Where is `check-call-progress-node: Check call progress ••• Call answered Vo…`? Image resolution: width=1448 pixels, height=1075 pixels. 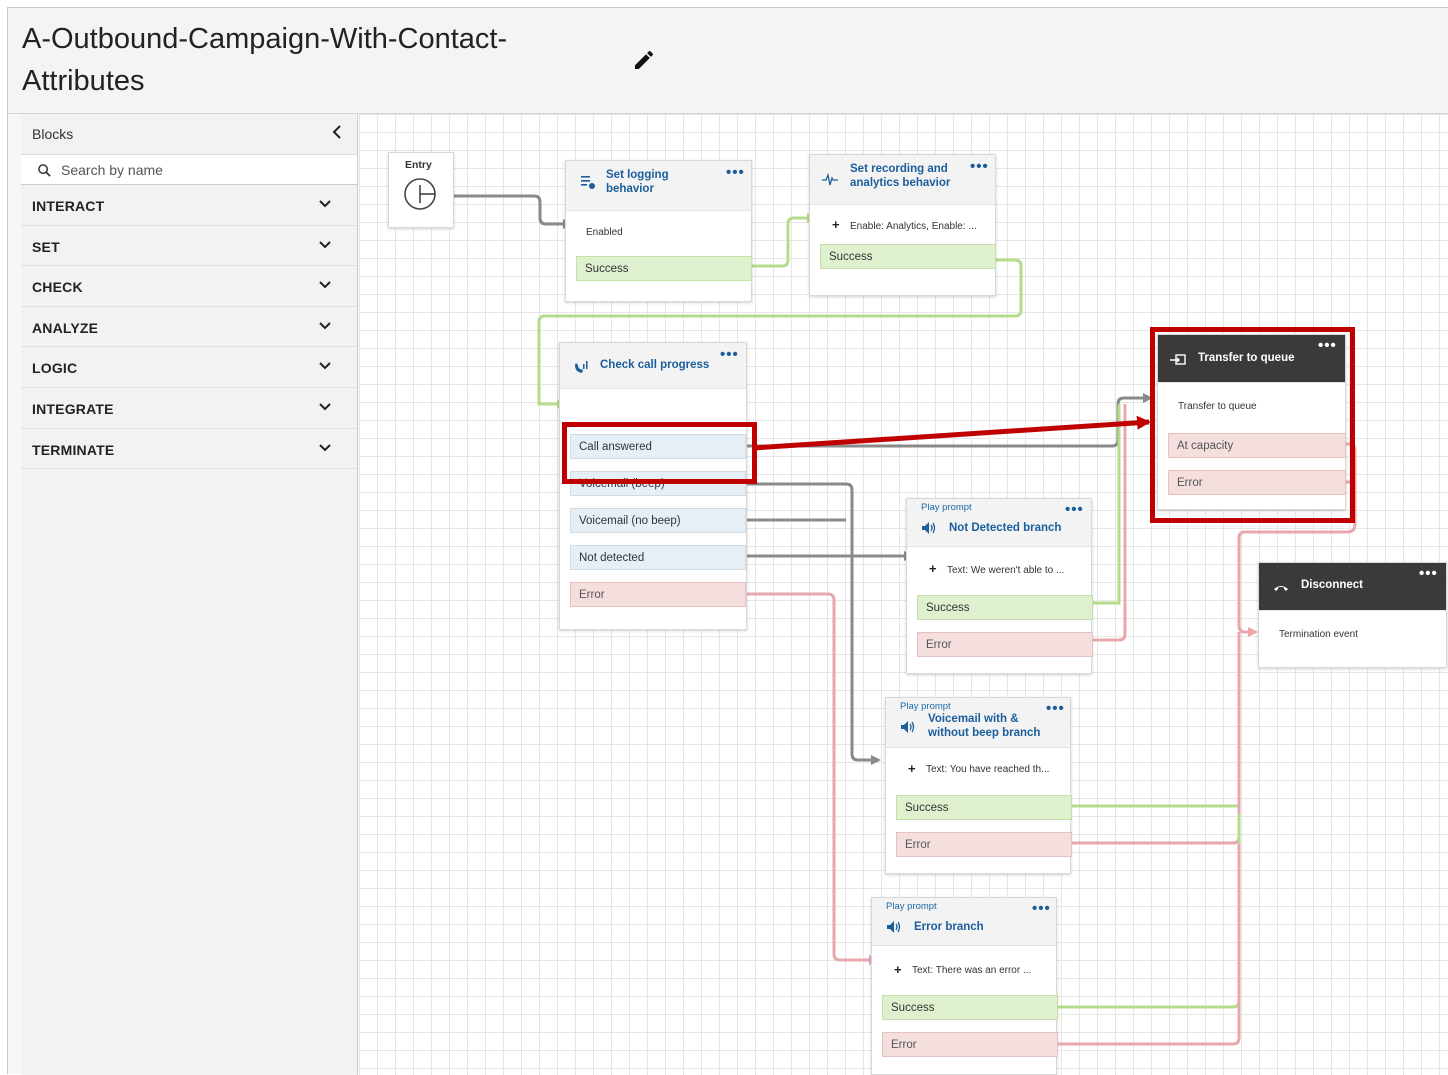
check-call-progress-node: Check call progress ••• Call answered Vo… is located at coordinates (653, 486).